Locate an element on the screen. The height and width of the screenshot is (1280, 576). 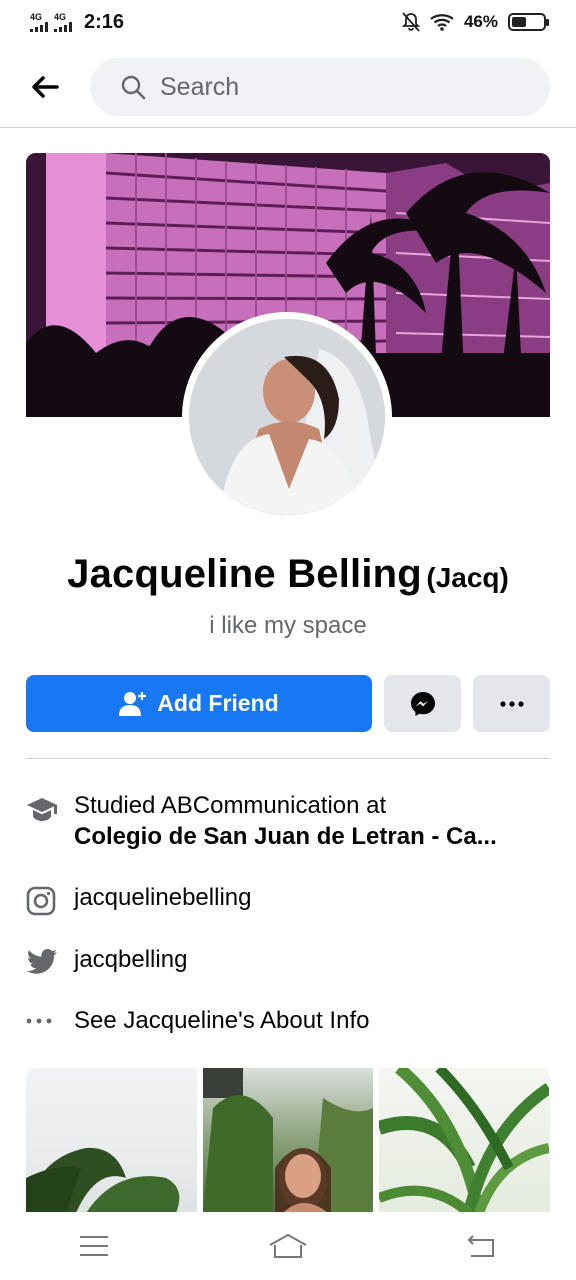
twitter-info: jacqbelling is located at coordinates (288, 960).